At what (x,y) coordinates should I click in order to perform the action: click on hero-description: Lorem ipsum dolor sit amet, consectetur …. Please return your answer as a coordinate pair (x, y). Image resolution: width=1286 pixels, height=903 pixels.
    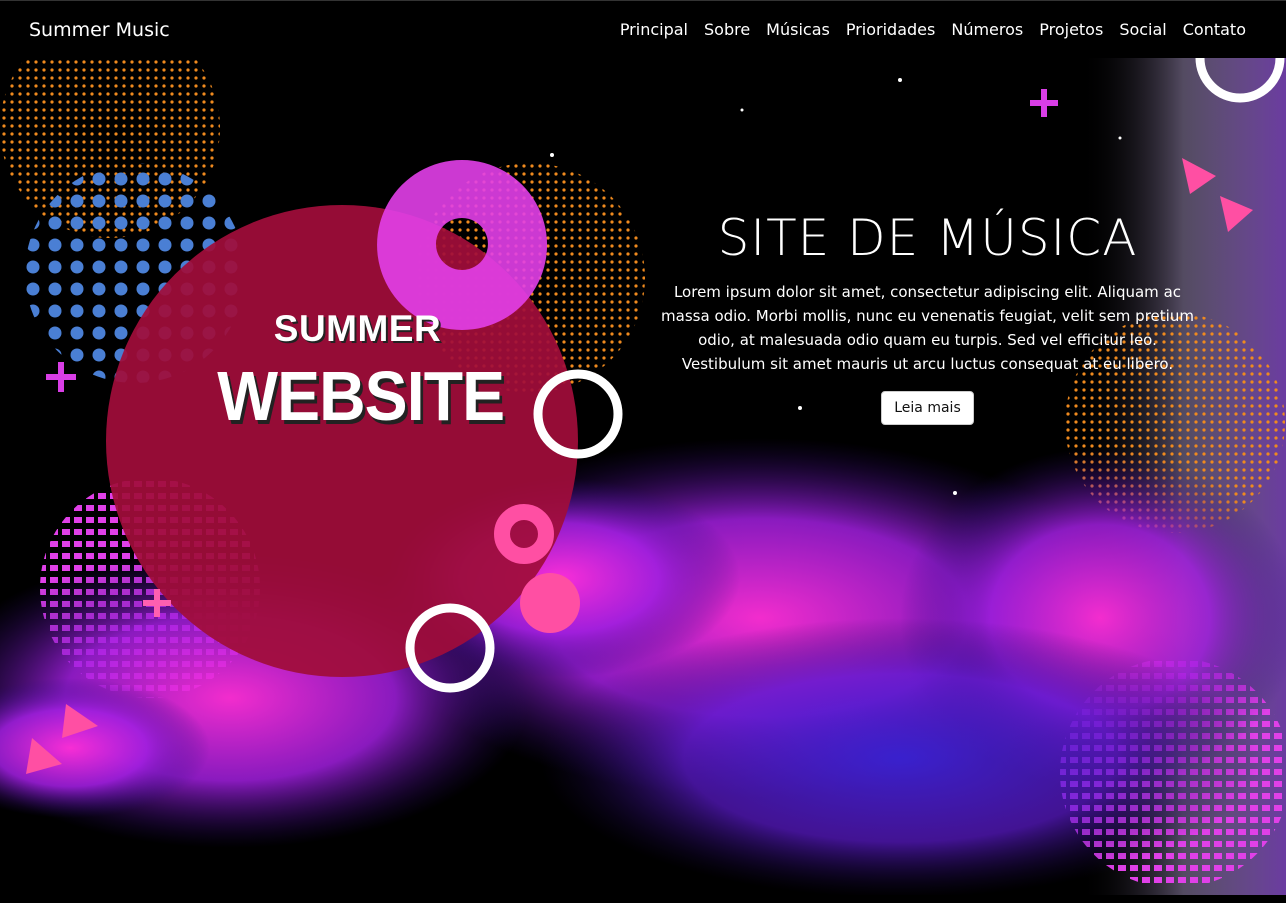
    Looking at the image, I should click on (927, 328).